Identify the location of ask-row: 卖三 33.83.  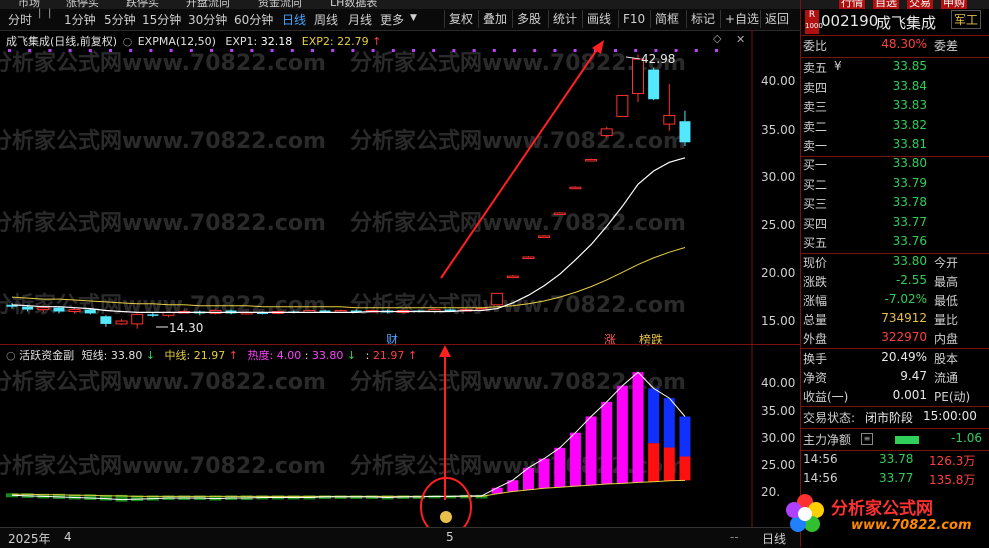
(865, 106).